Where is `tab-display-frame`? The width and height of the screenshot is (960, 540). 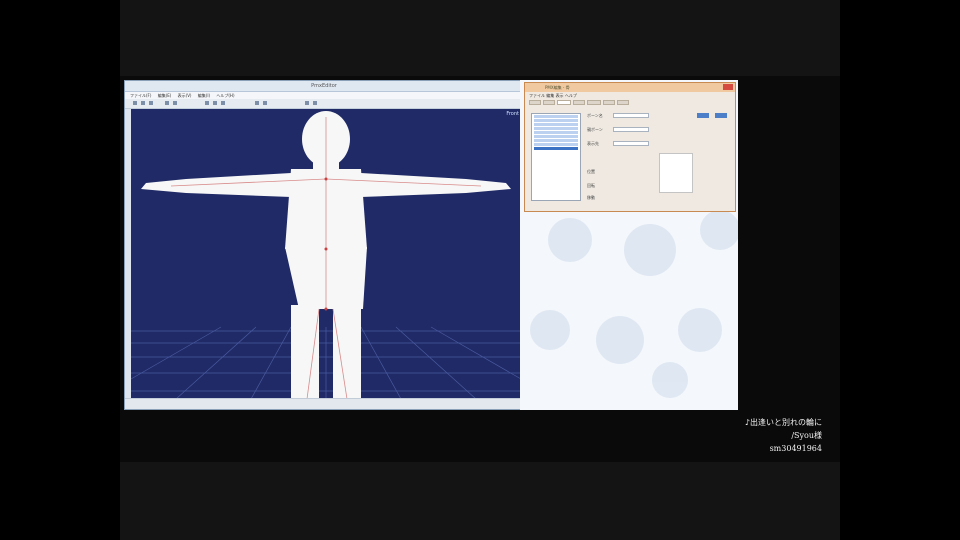 tab-display-frame is located at coordinates (594, 102).